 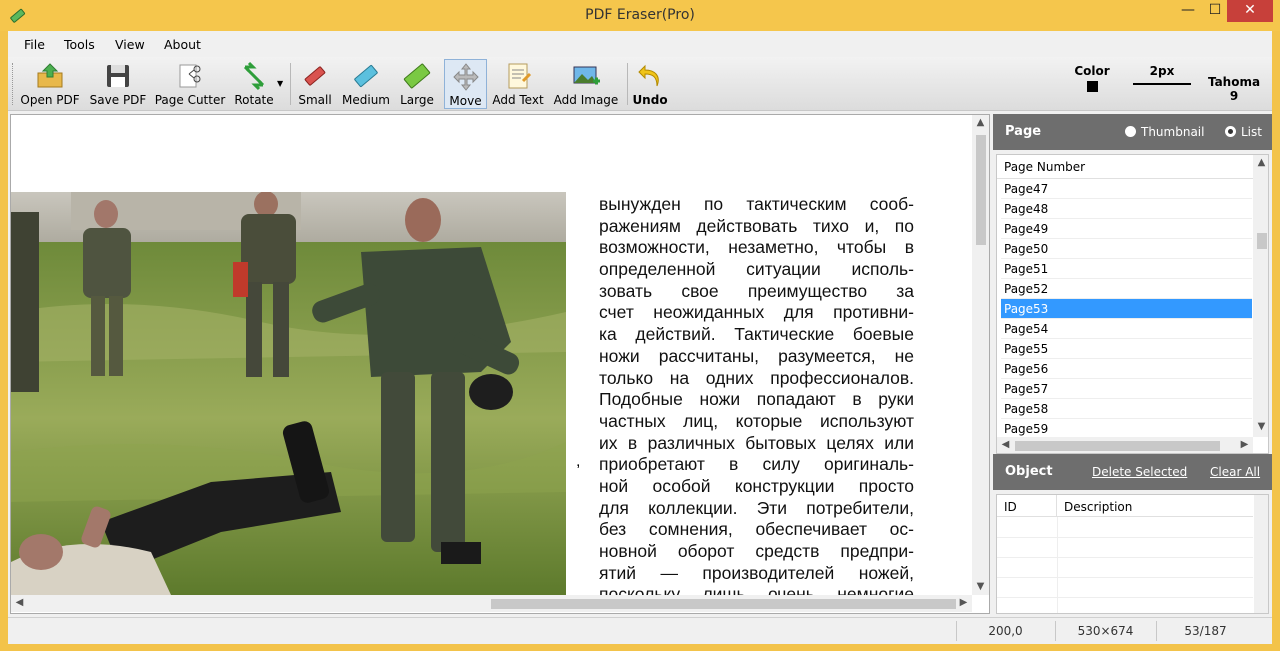 I want to click on radio-off-icon, so click(x=1130, y=131).